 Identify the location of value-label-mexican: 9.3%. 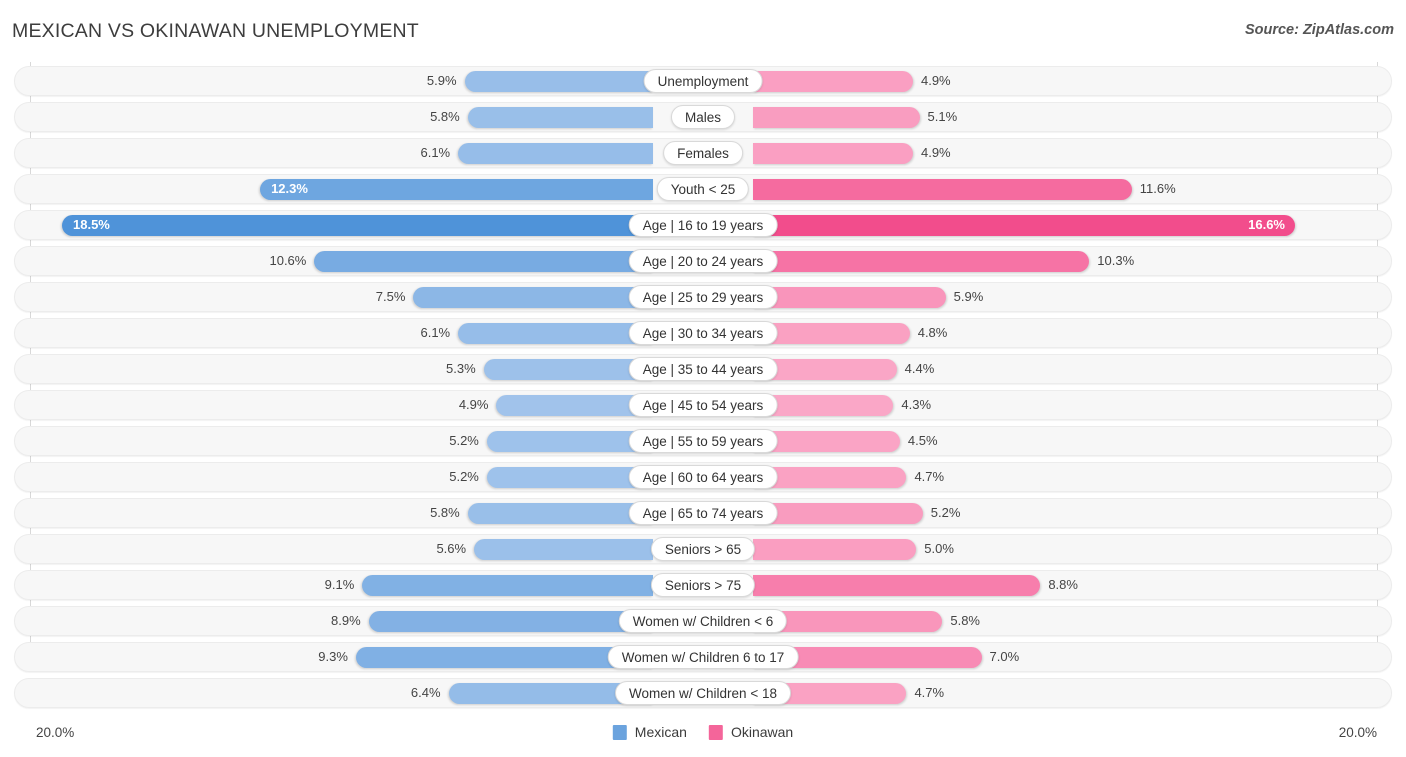
(333, 656).